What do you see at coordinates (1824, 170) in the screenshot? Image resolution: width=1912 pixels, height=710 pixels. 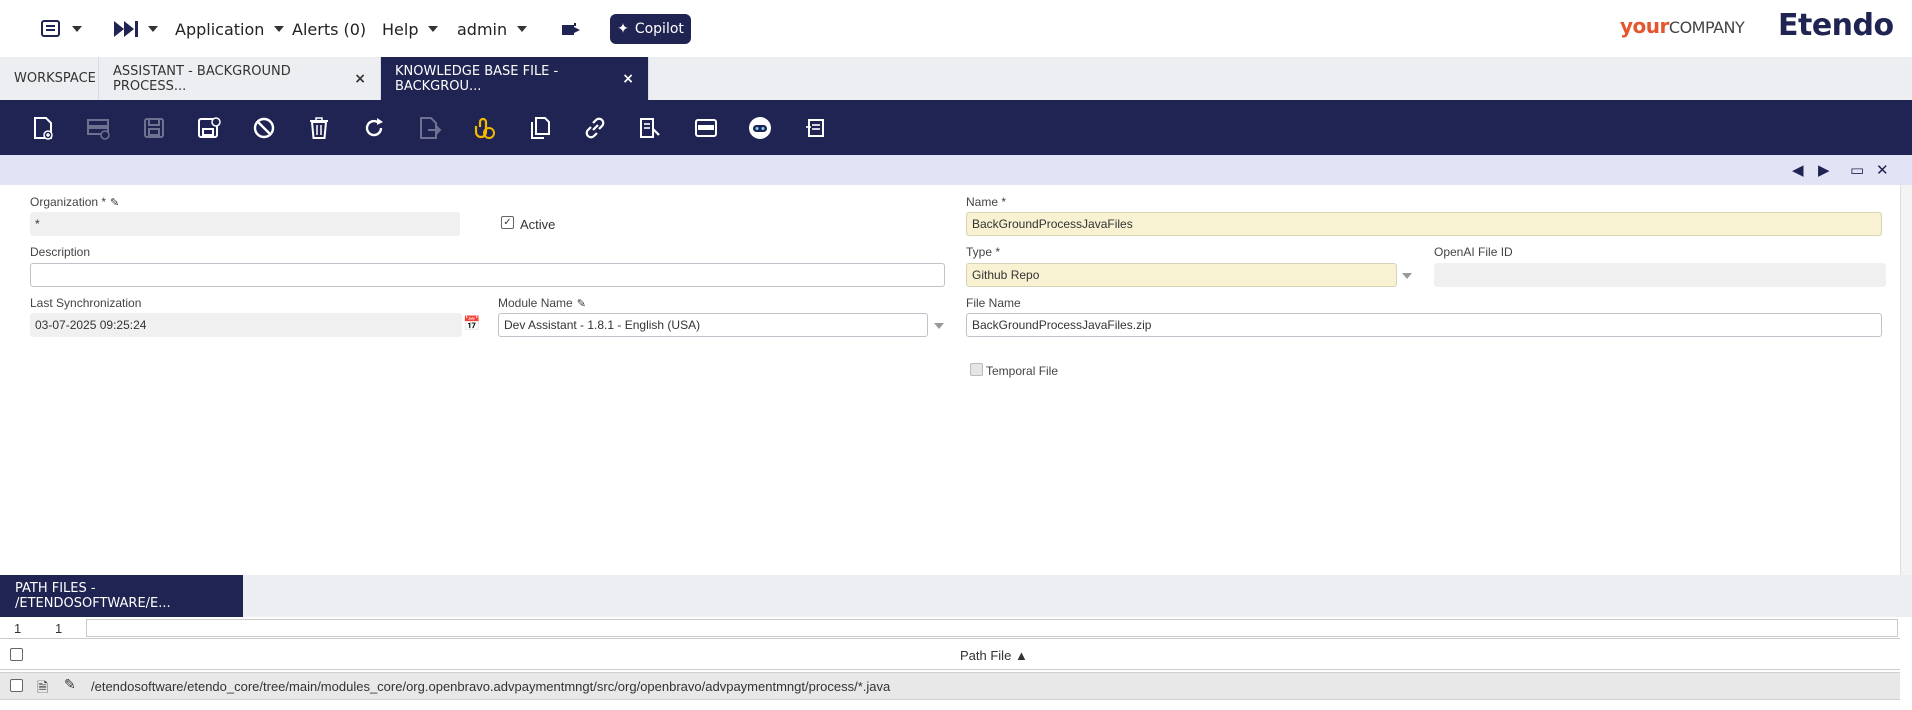 I see `next-record-icon: ▶` at bounding box center [1824, 170].